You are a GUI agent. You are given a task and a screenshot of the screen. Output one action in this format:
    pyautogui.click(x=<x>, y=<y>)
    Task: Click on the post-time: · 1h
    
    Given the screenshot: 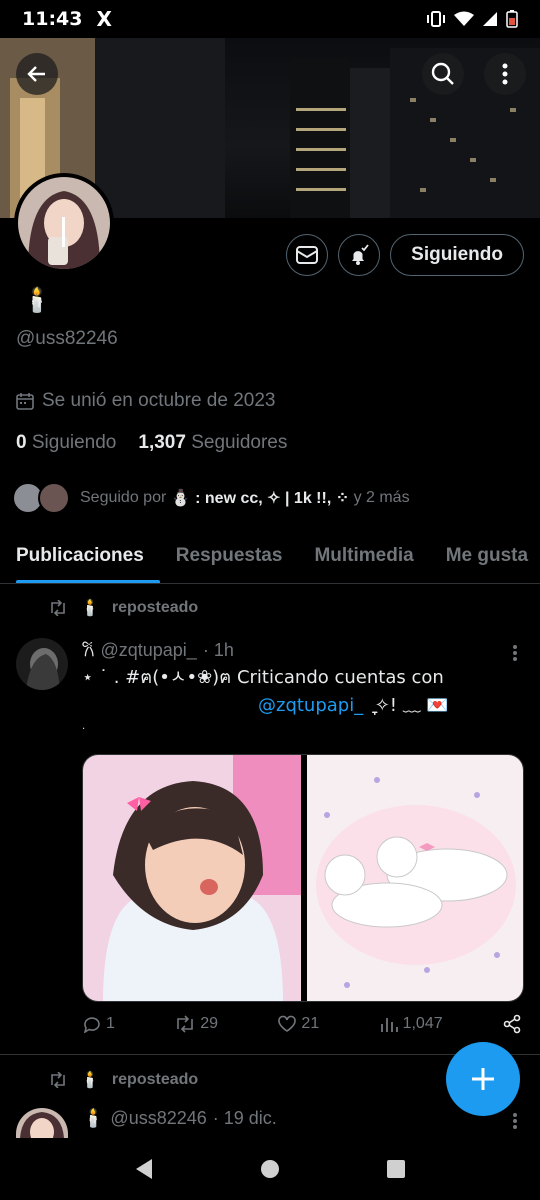 What is the action you would take?
    pyautogui.click(x=218, y=650)
    